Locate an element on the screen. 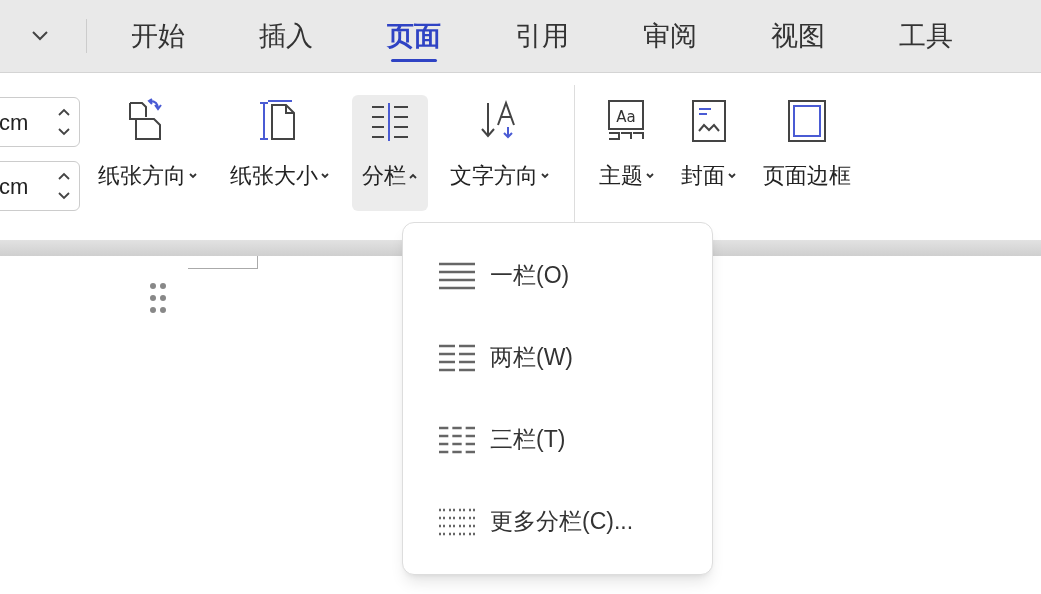 This screenshot has height=594, width=1041. ribbon-button: 分栏 is located at coordinates (390, 153).